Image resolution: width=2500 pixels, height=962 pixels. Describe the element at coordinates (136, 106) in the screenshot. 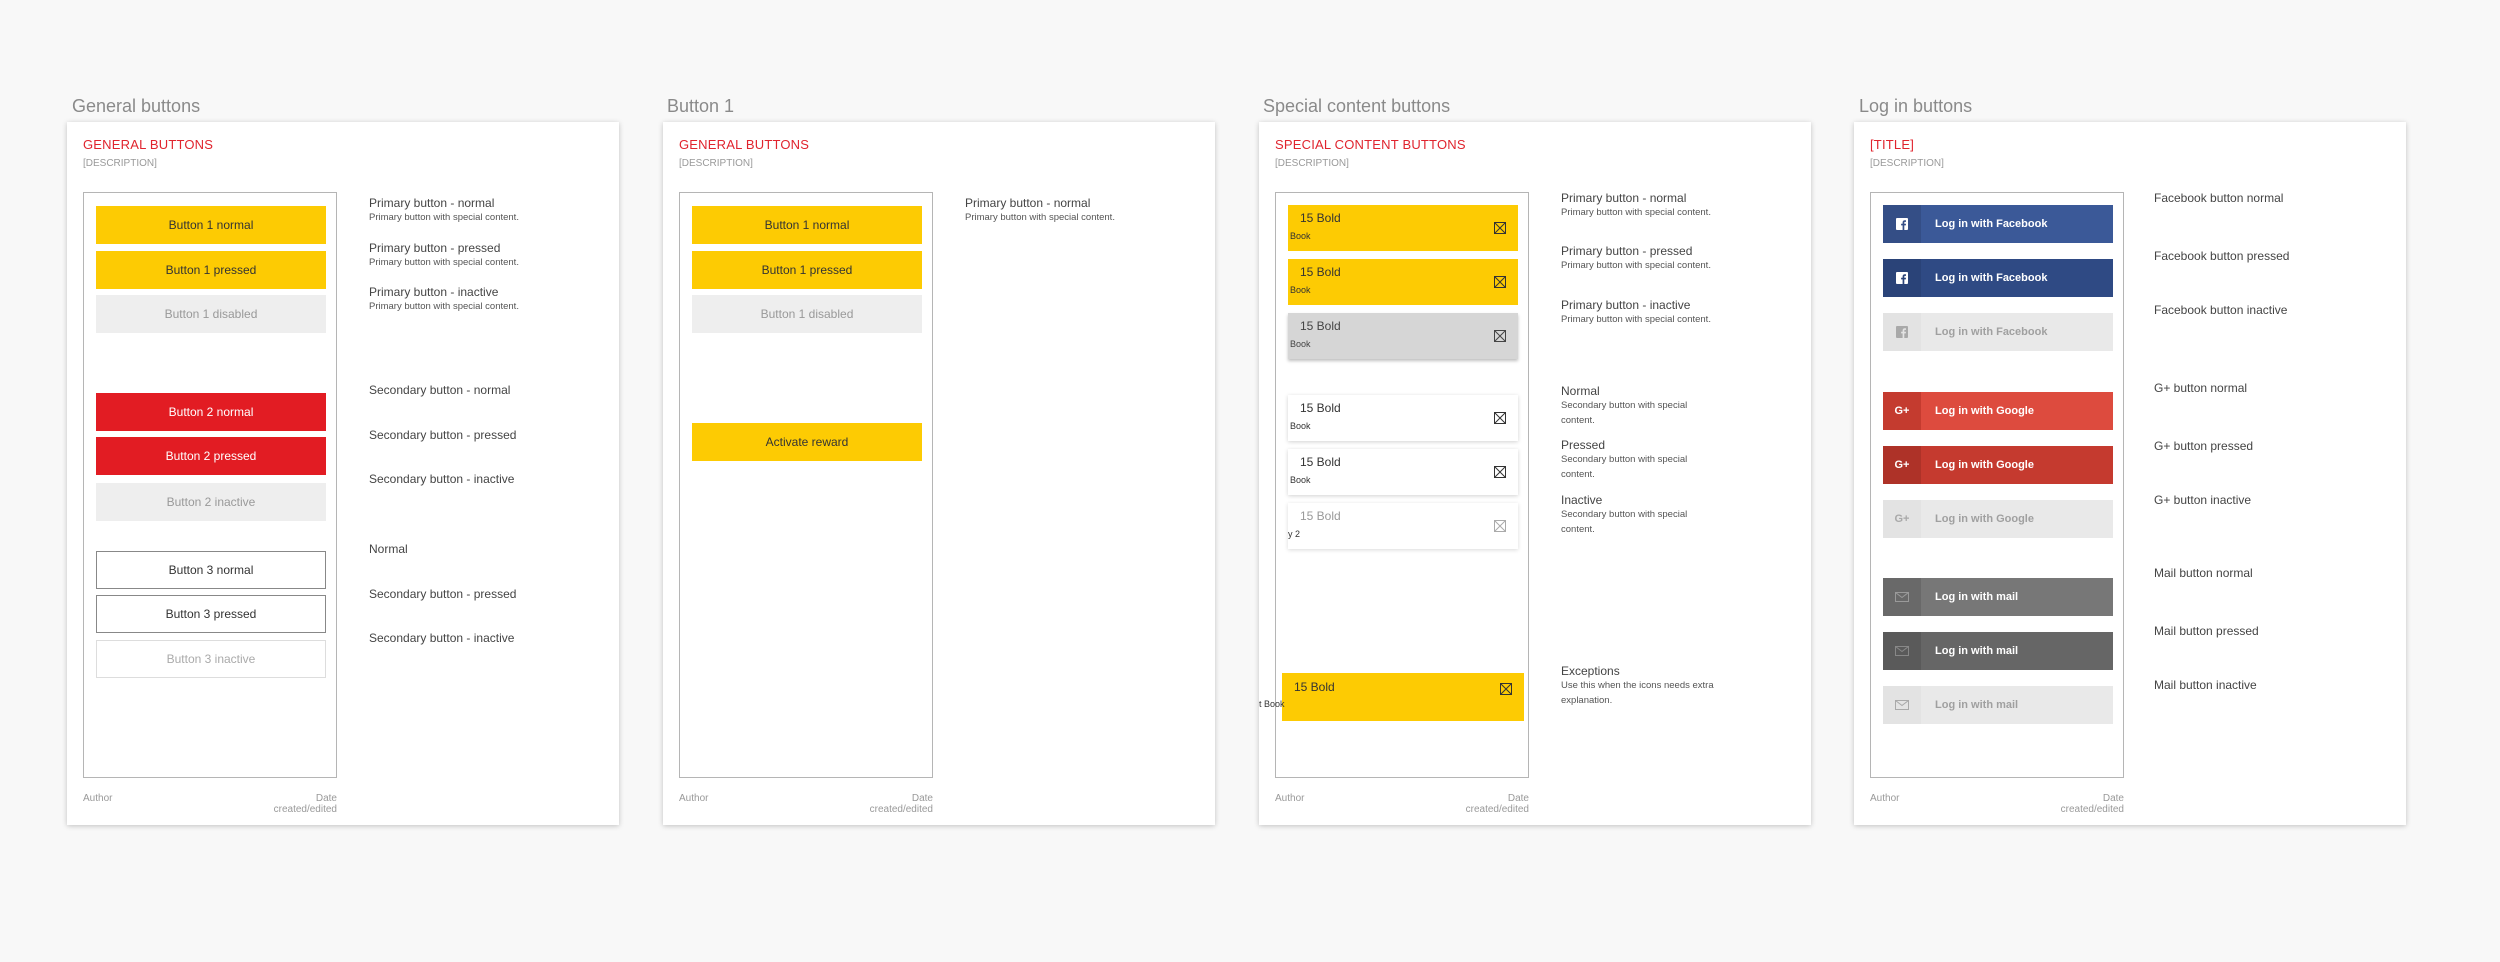

I see `board-title-general-buttons: General buttons` at that location.